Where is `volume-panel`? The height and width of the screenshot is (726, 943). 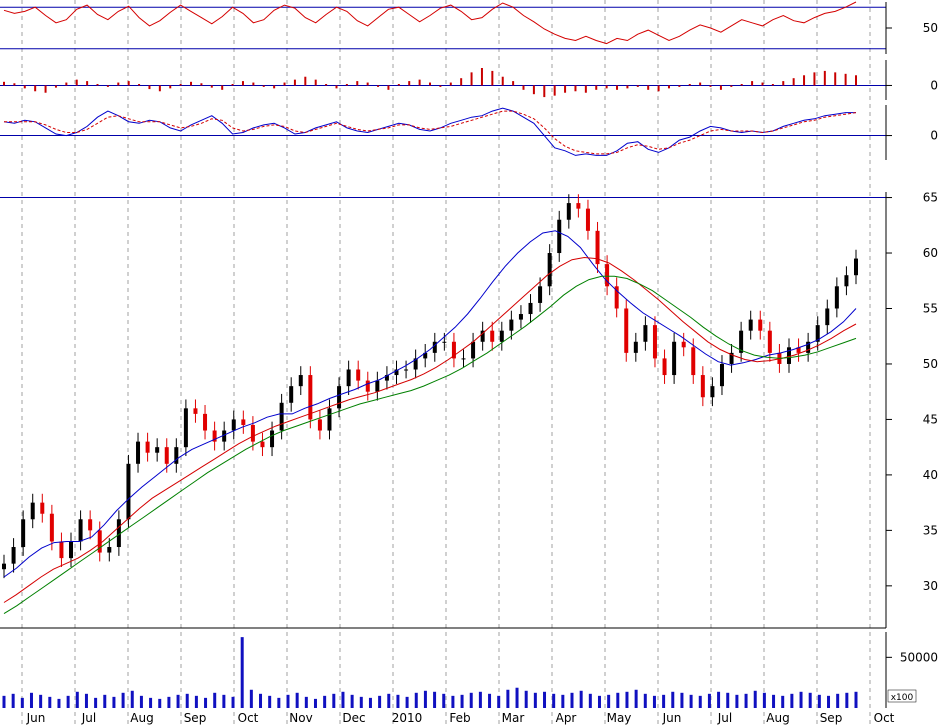
volume-panel is located at coordinates (430, 672).